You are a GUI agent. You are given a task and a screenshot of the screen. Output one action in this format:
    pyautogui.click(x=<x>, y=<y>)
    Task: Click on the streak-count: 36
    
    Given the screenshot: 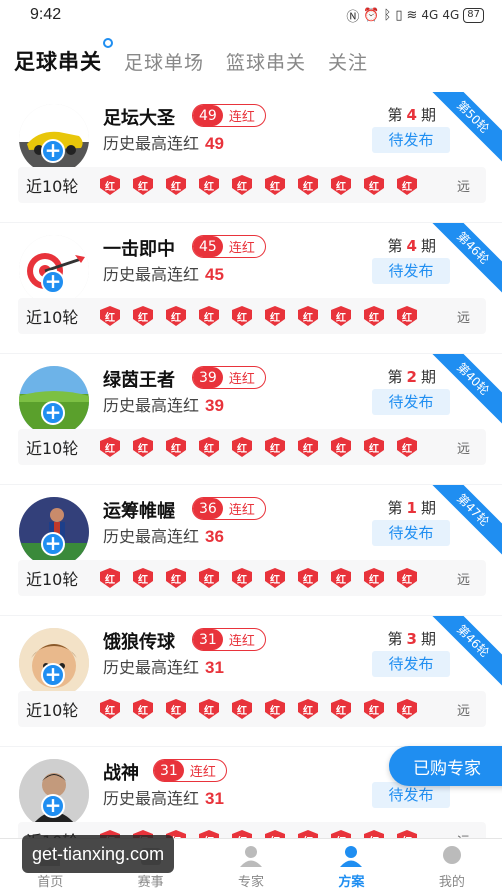 What is the action you would take?
    pyautogui.click(x=208, y=508)
    